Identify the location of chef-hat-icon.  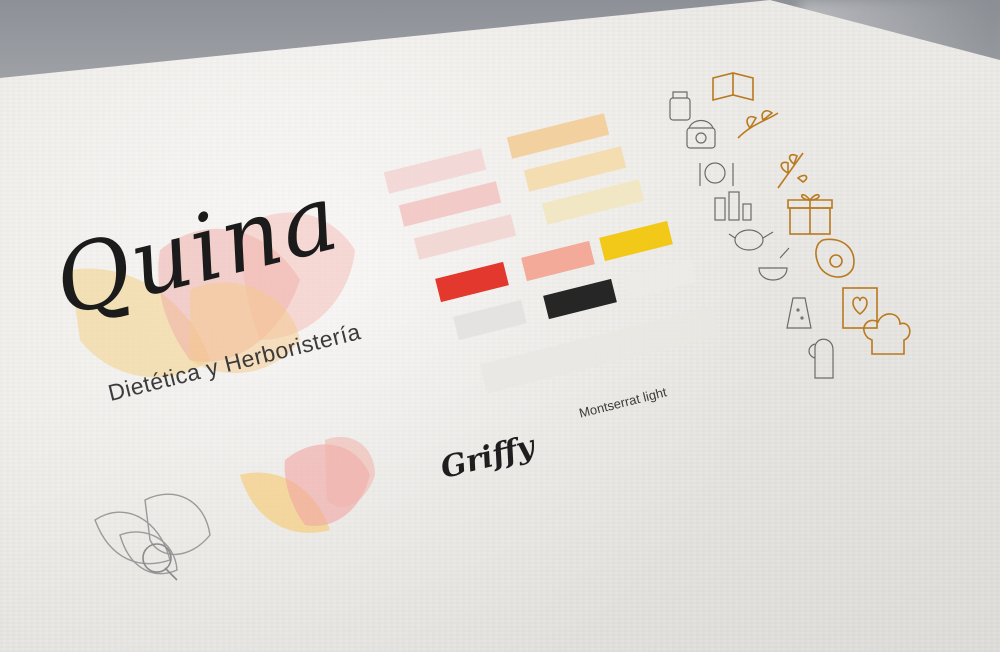
(887, 334).